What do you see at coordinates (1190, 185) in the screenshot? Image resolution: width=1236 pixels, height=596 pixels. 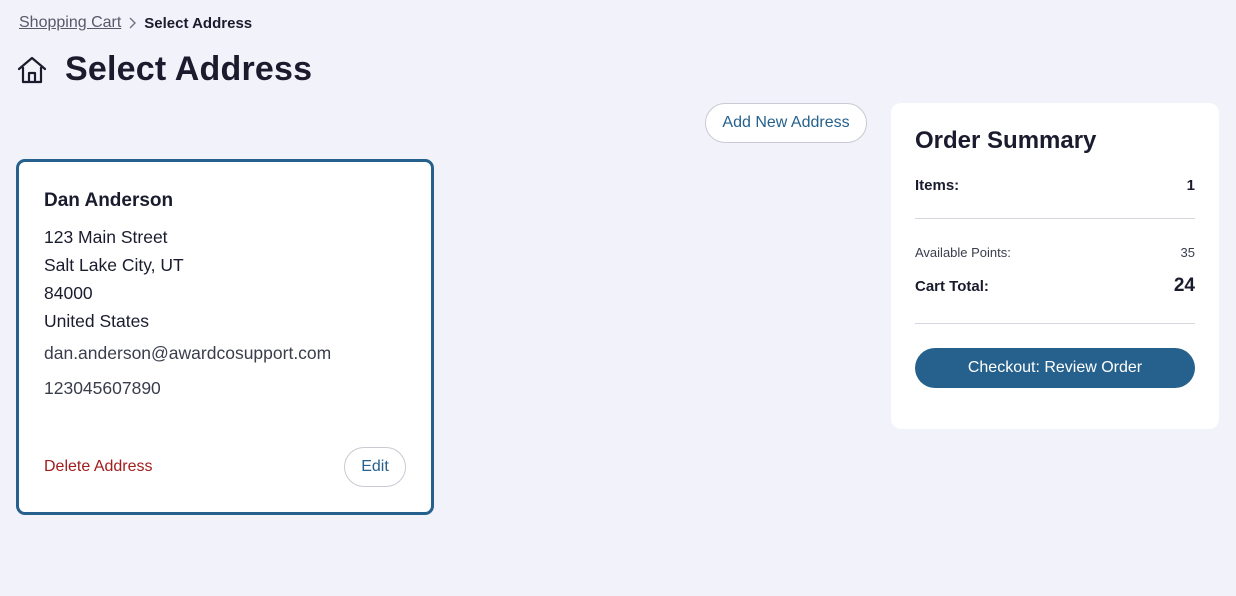 I see `items-value: 1` at bounding box center [1190, 185].